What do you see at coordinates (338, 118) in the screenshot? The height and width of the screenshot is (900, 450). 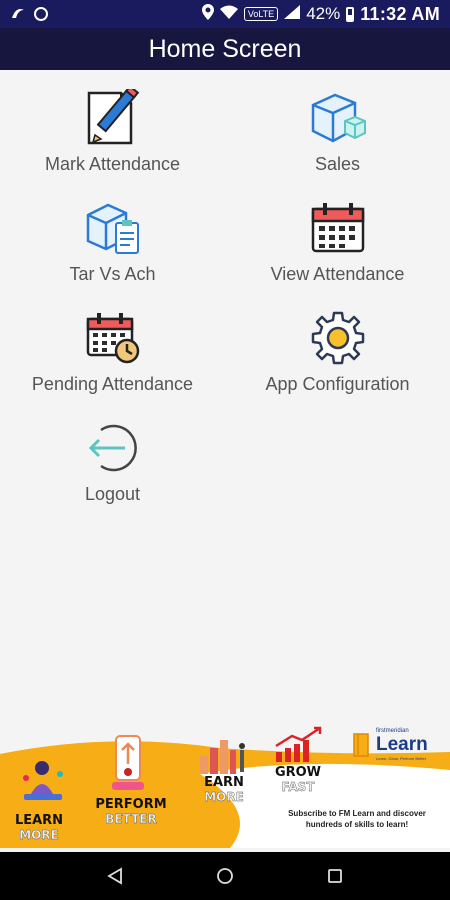 I see `box-icon` at bounding box center [338, 118].